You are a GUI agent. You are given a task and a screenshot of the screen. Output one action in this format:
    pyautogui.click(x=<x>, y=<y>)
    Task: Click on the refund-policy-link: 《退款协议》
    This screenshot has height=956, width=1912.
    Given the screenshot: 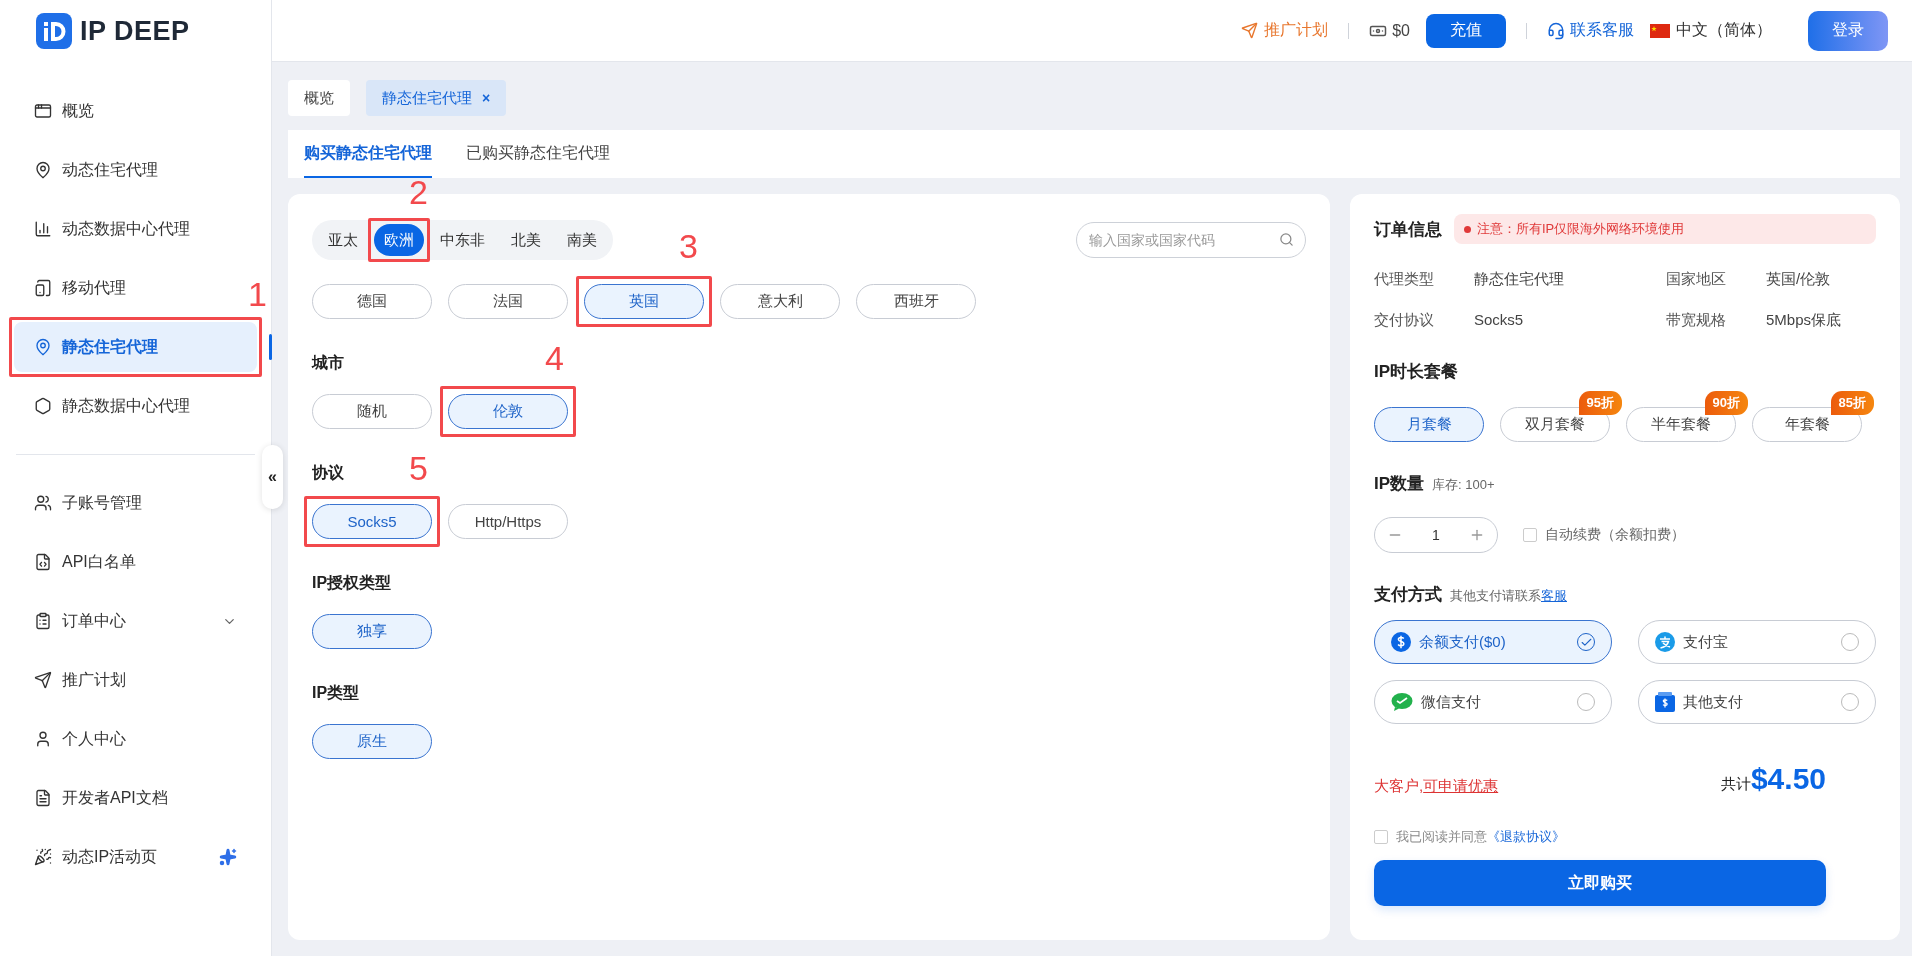 What is the action you would take?
    pyautogui.click(x=1526, y=836)
    